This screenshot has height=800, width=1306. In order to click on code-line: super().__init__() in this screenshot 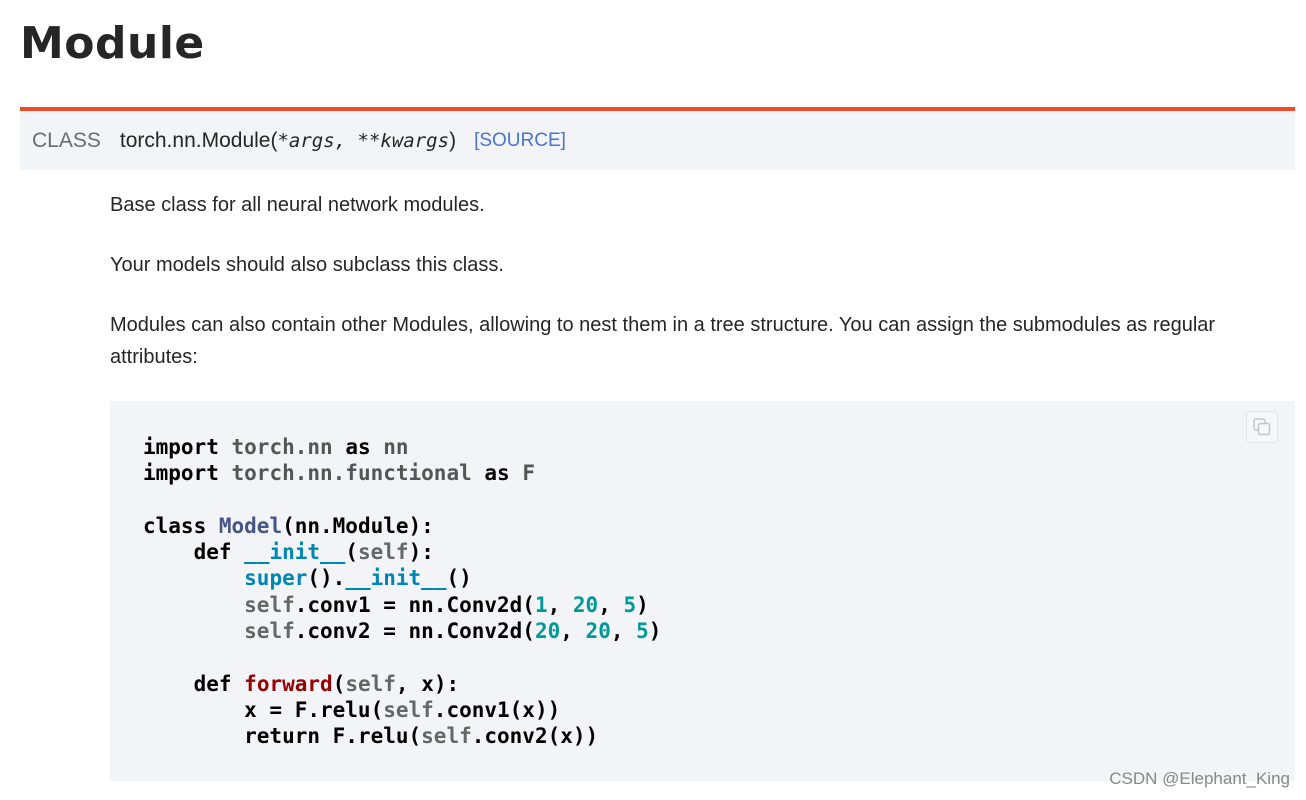, I will do `click(358, 578)`.